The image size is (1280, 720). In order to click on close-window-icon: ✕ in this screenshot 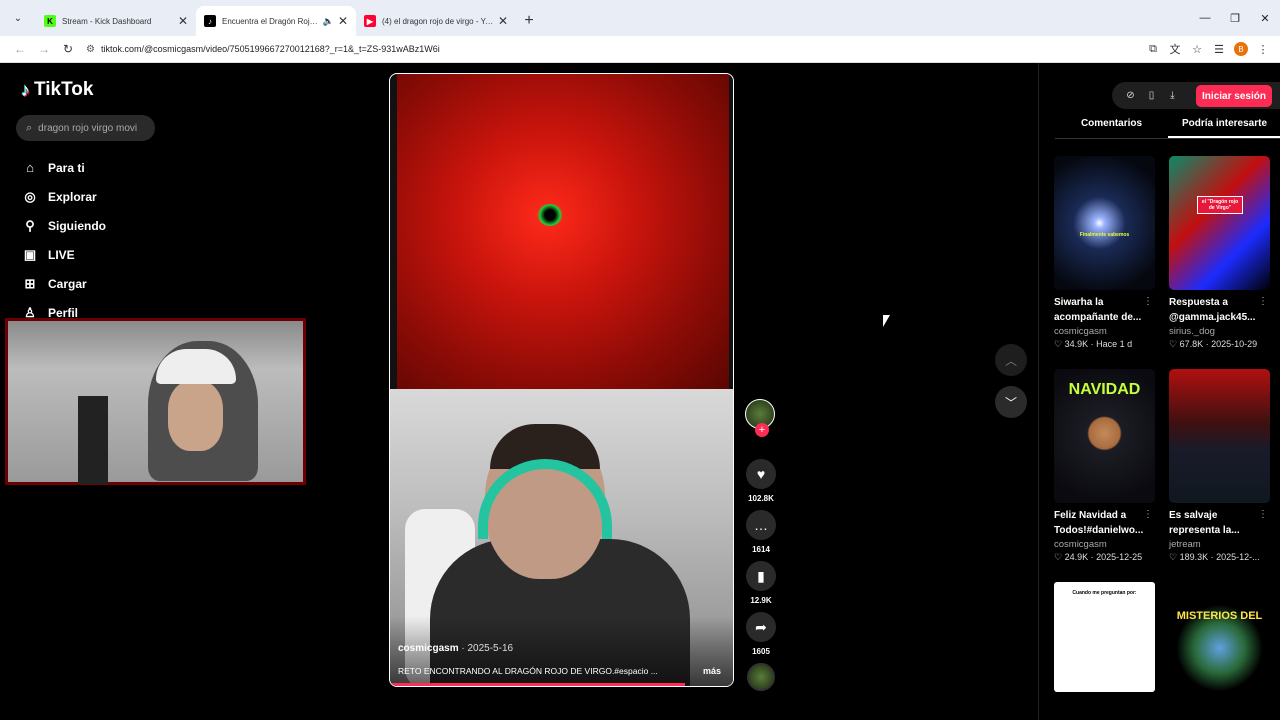, I will do `click(1265, 18)`.